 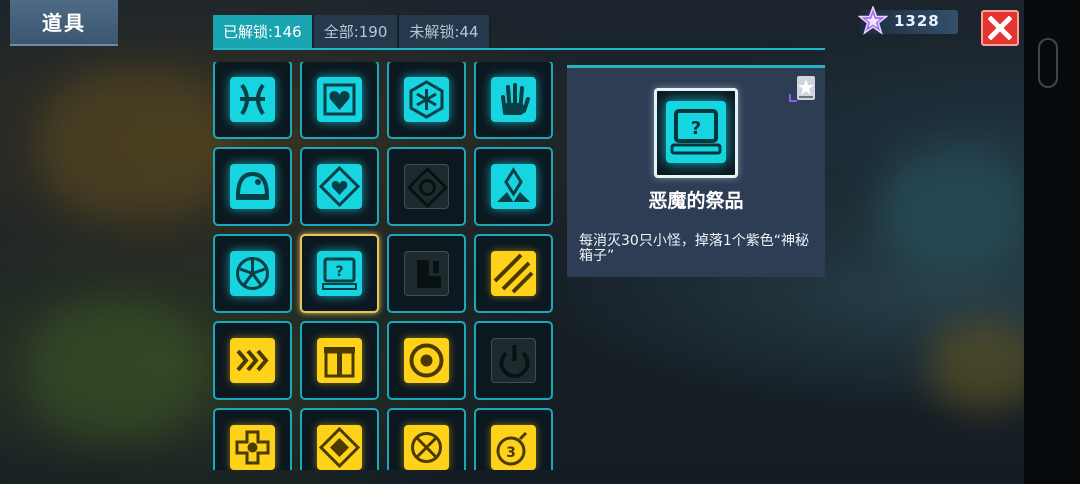 I want to click on gift-box-icon, so click(x=339, y=360).